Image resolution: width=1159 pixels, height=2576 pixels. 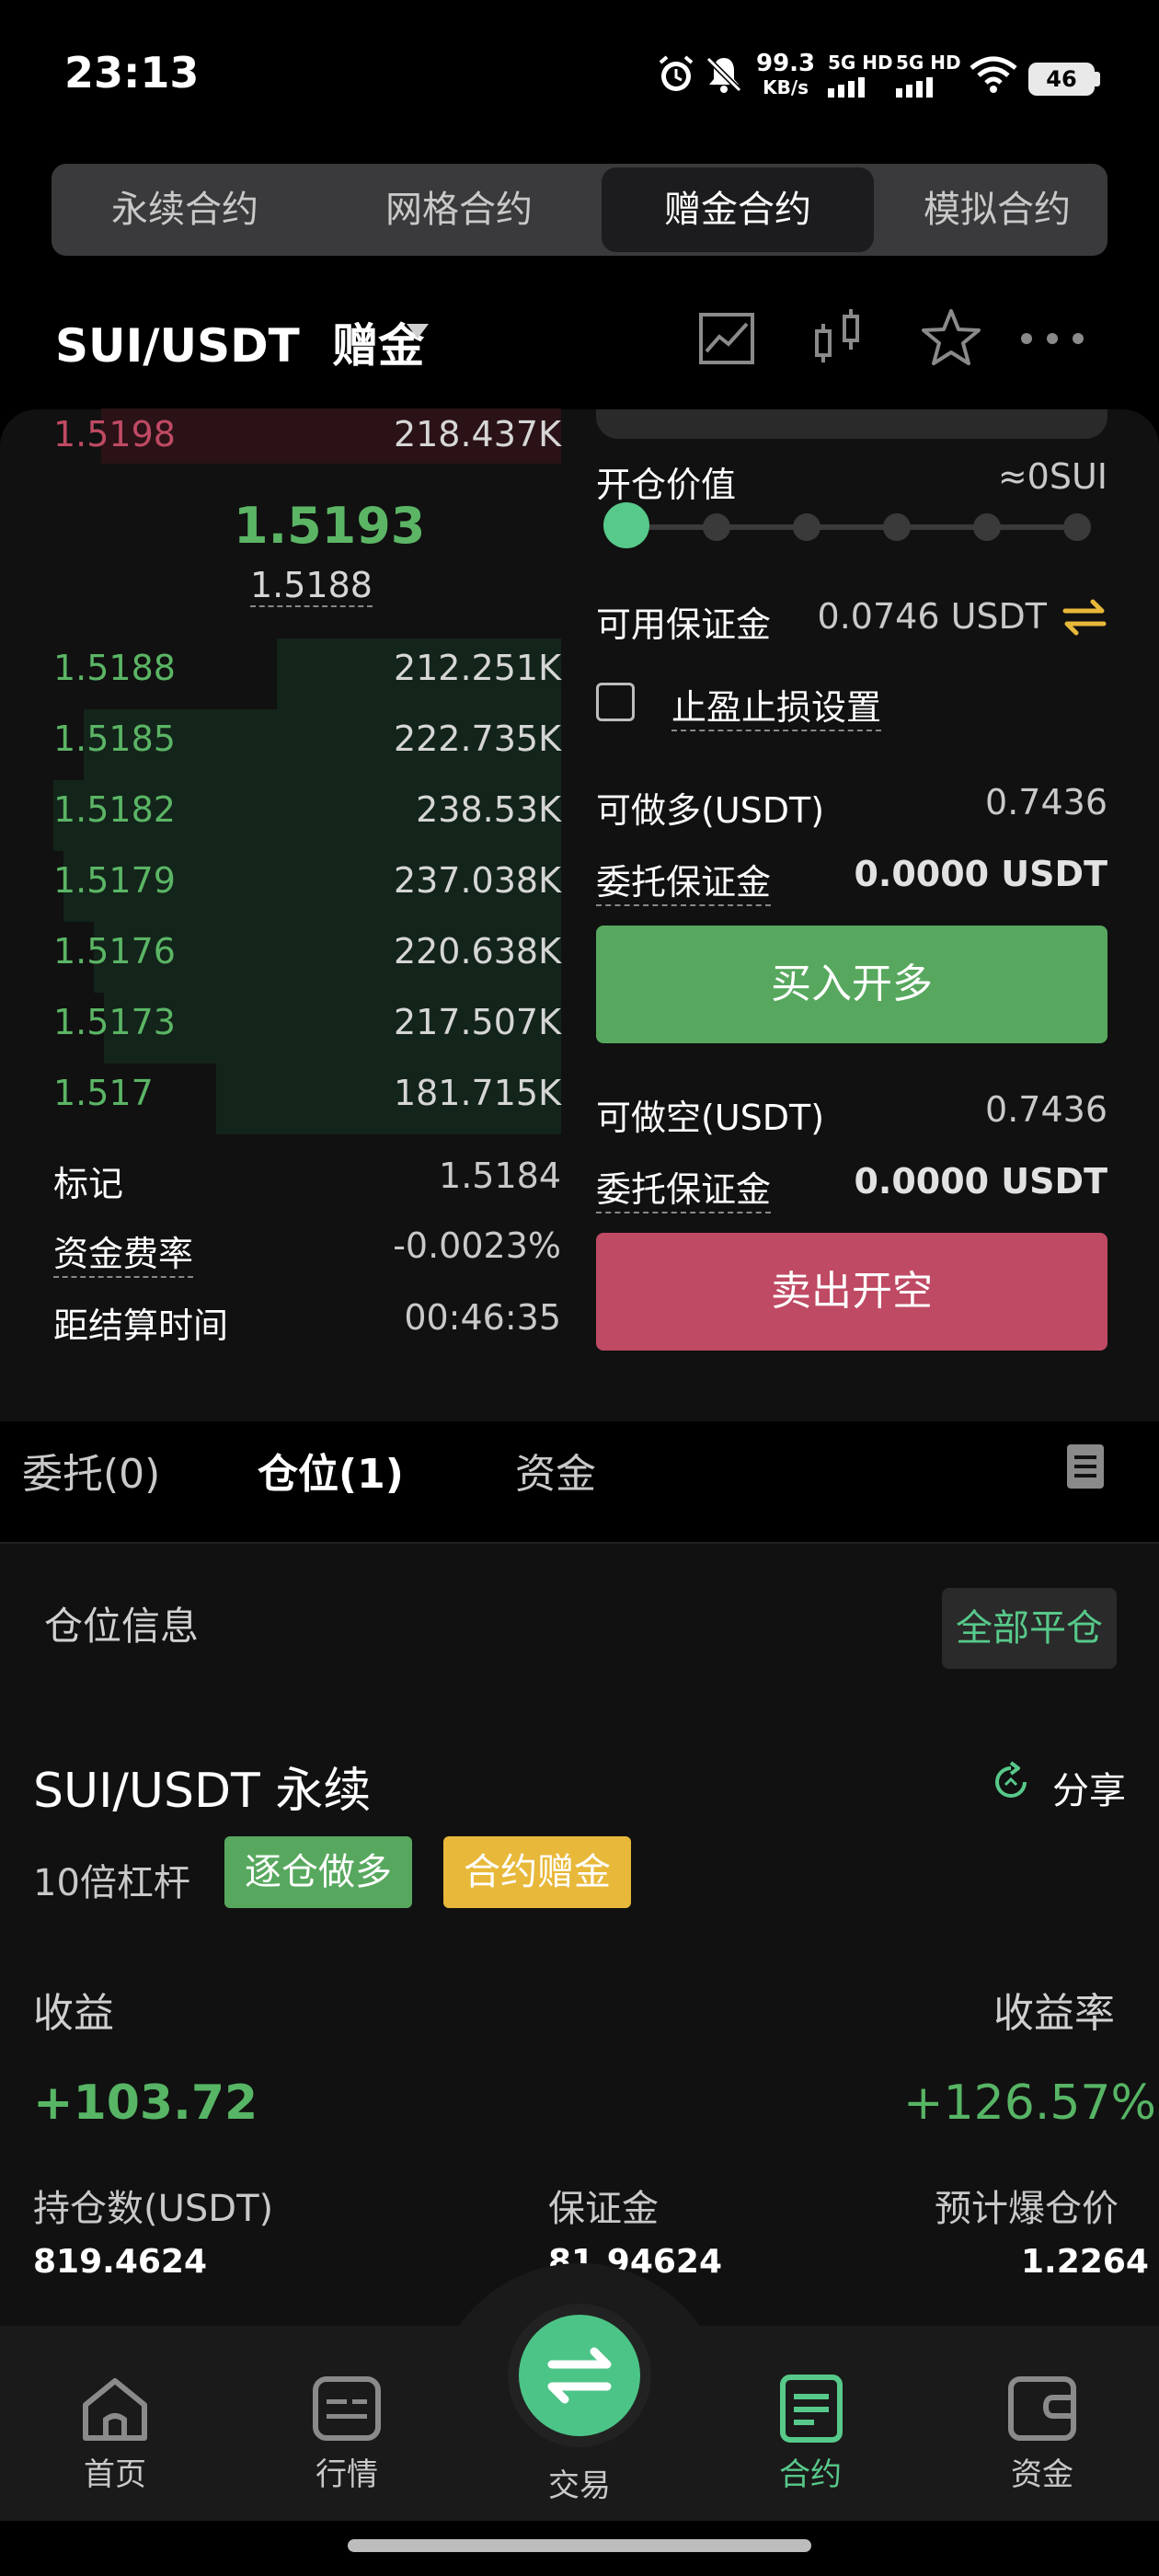 What do you see at coordinates (1042, 2408) in the screenshot?
I see `wallet-icon` at bounding box center [1042, 2408].